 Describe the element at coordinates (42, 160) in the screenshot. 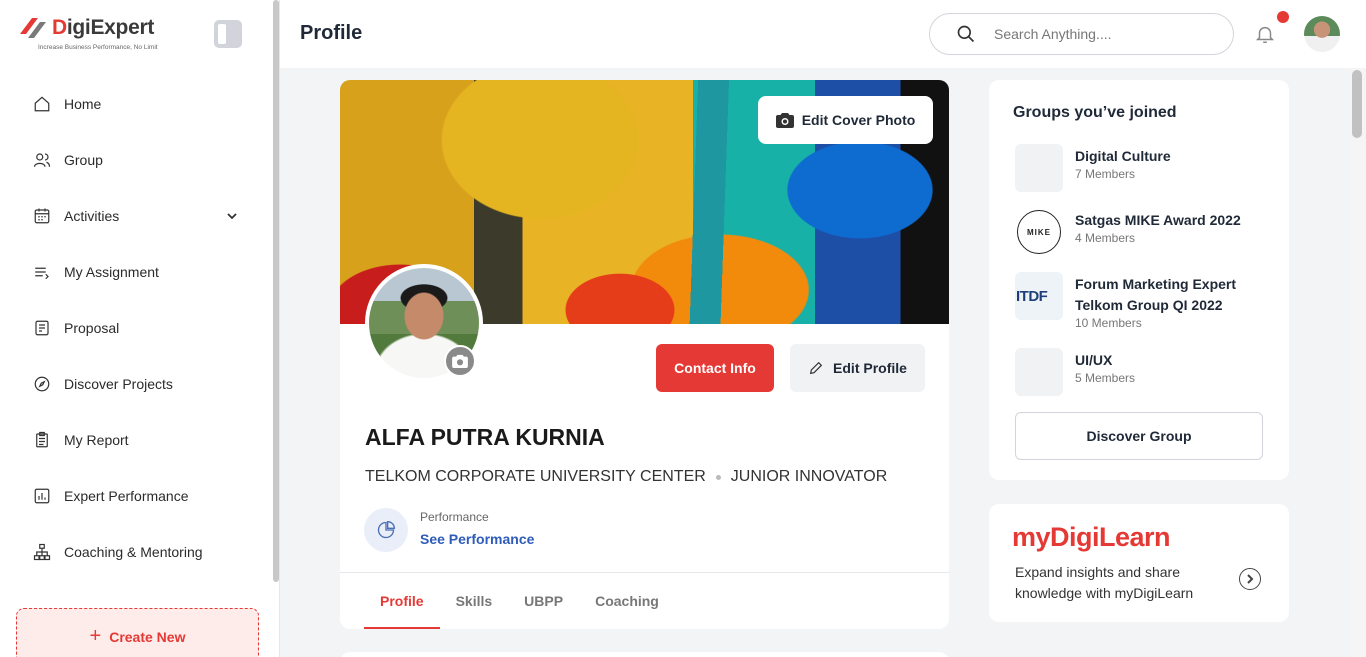

I see `group-icon` at that location.